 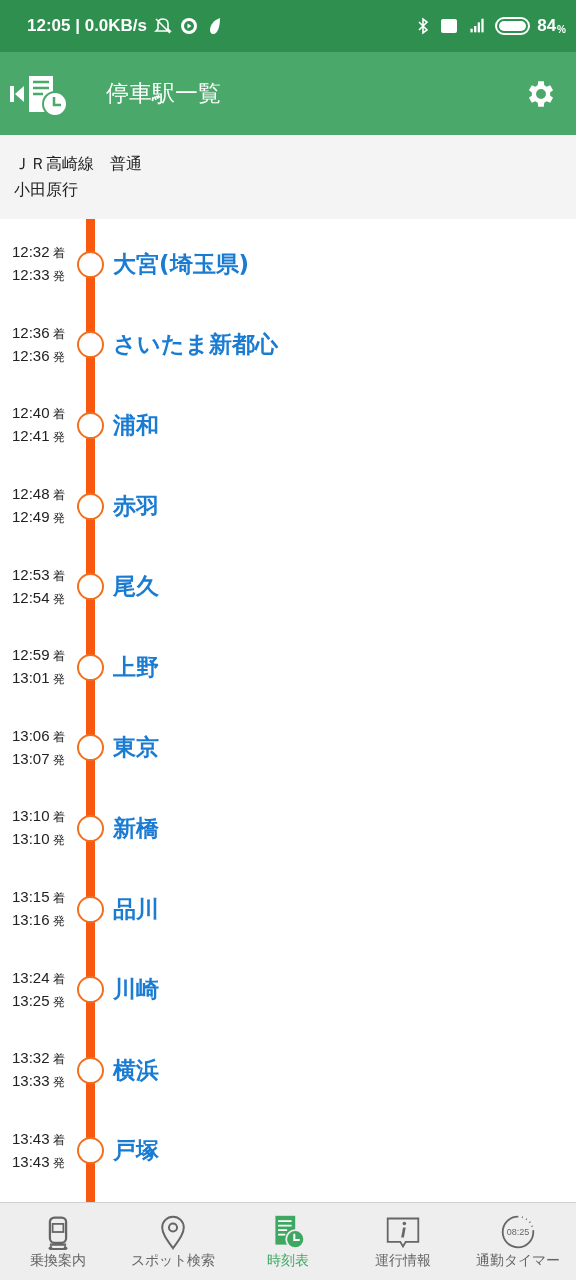 What do you see at coordinates (513, 26) in the screenshot?
I see `battery-icon` at bounding box center [513, 26].